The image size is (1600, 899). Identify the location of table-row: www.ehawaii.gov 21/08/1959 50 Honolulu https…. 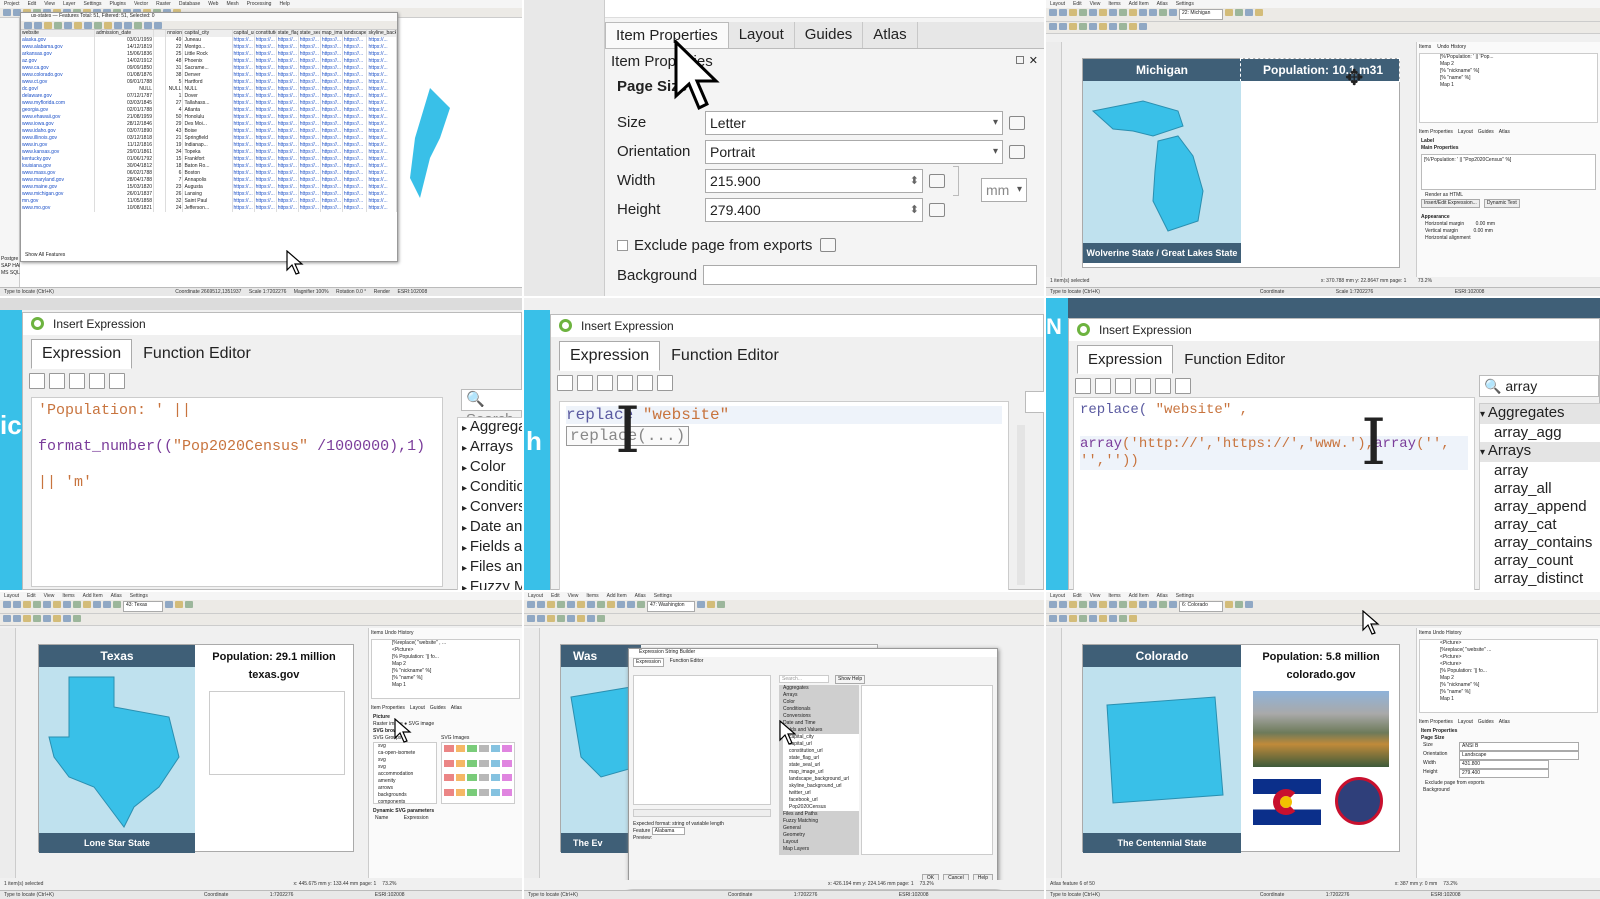
(209, 117).